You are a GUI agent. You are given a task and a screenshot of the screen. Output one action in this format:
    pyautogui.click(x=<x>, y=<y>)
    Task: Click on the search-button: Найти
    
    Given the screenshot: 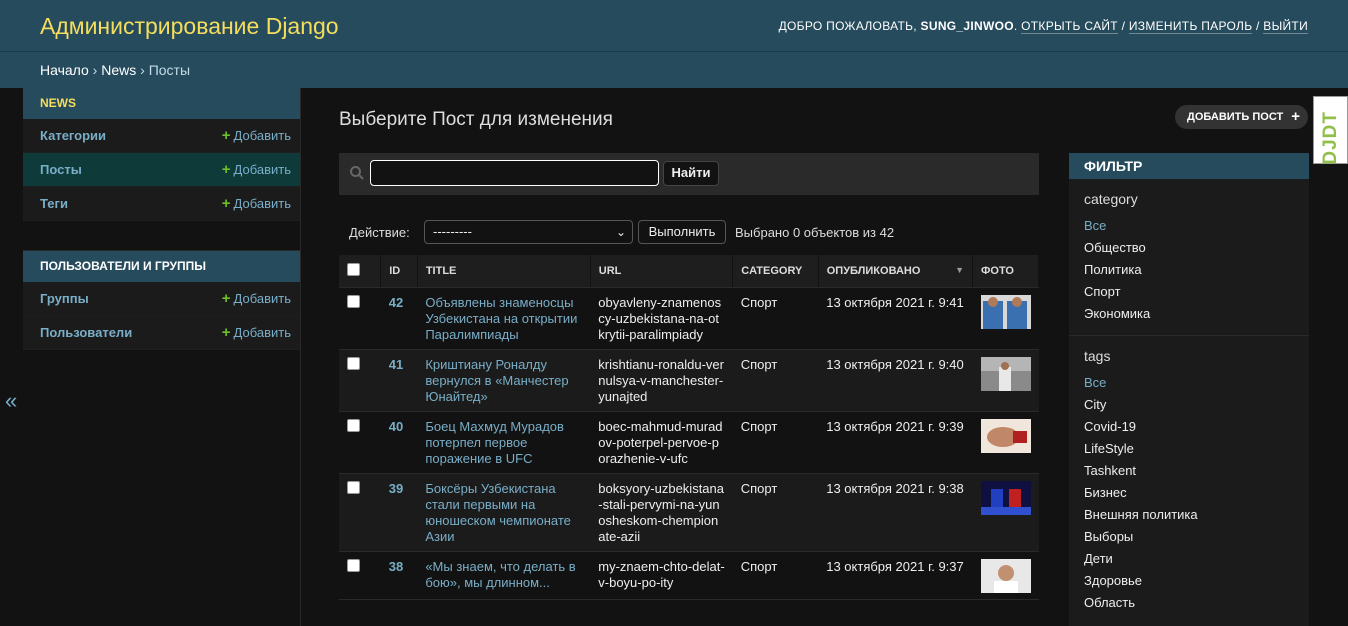 What is the action you would take?
    pyautogui.click(x=691, y=173)
    